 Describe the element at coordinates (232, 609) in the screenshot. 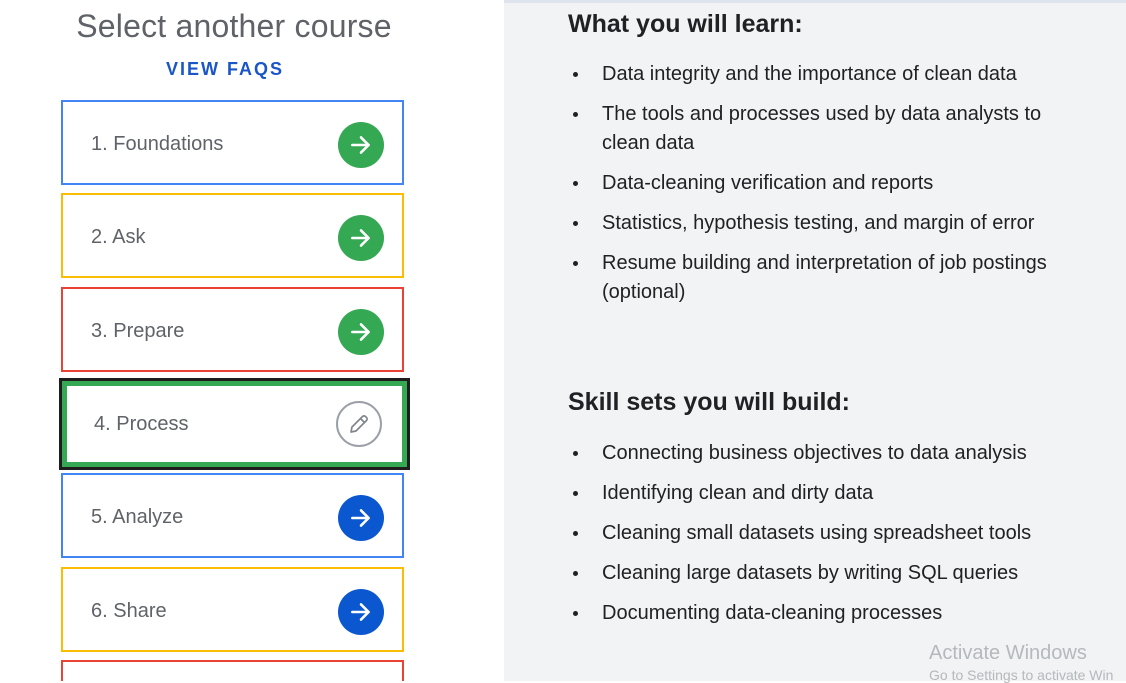

I see `course-card-share: 6. Share` at that location.